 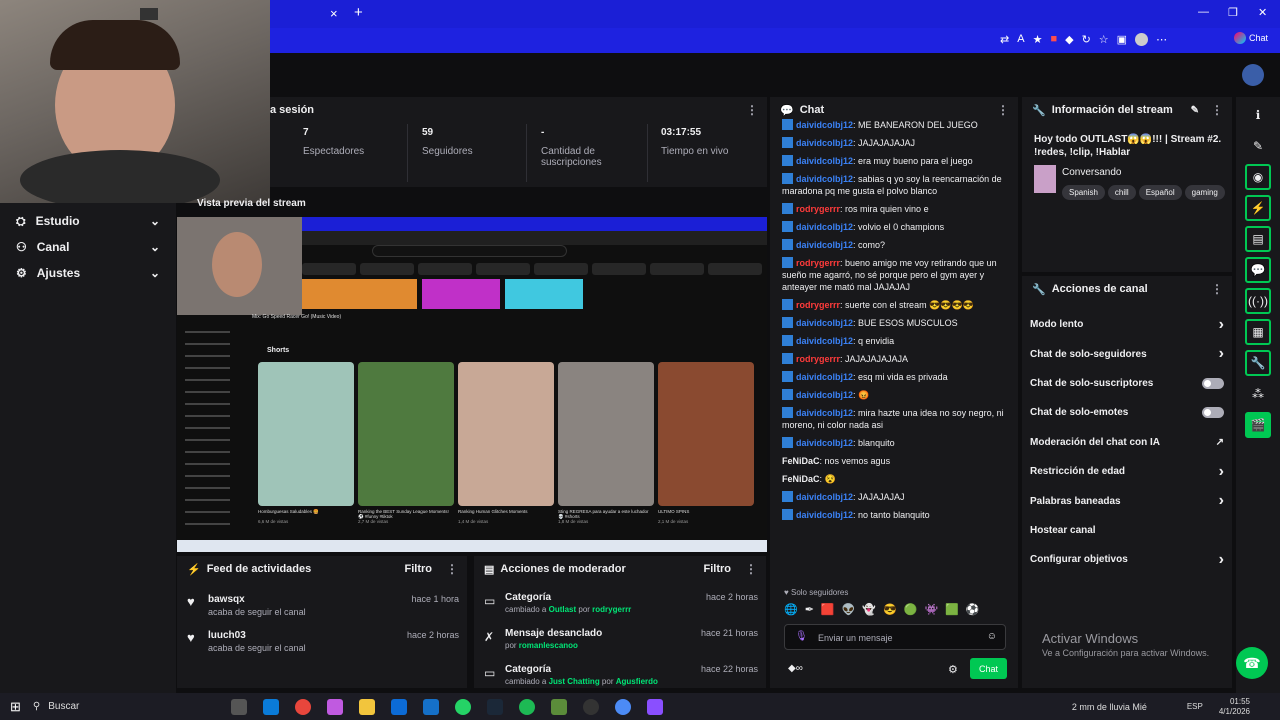 What do you see at coordinates (1121, 192) in the screenshot?
I see `tag-chip: chill` at bounding box center [1121, 192].